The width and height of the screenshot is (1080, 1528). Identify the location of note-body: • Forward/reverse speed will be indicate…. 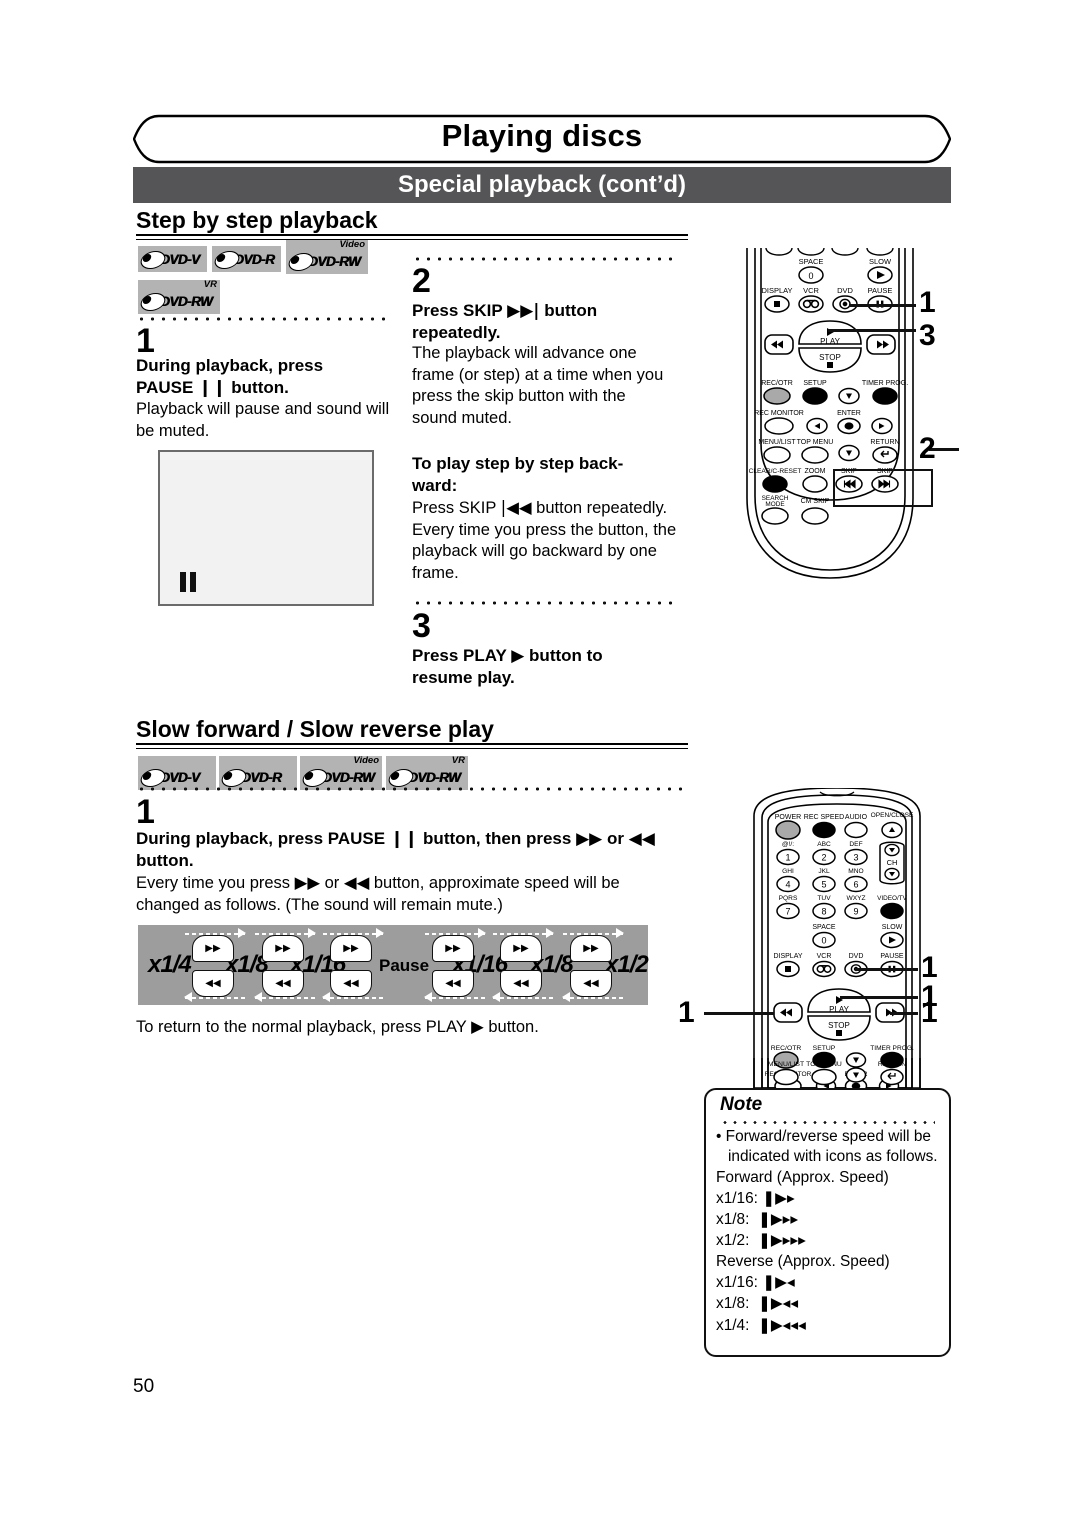
(830, 1231).